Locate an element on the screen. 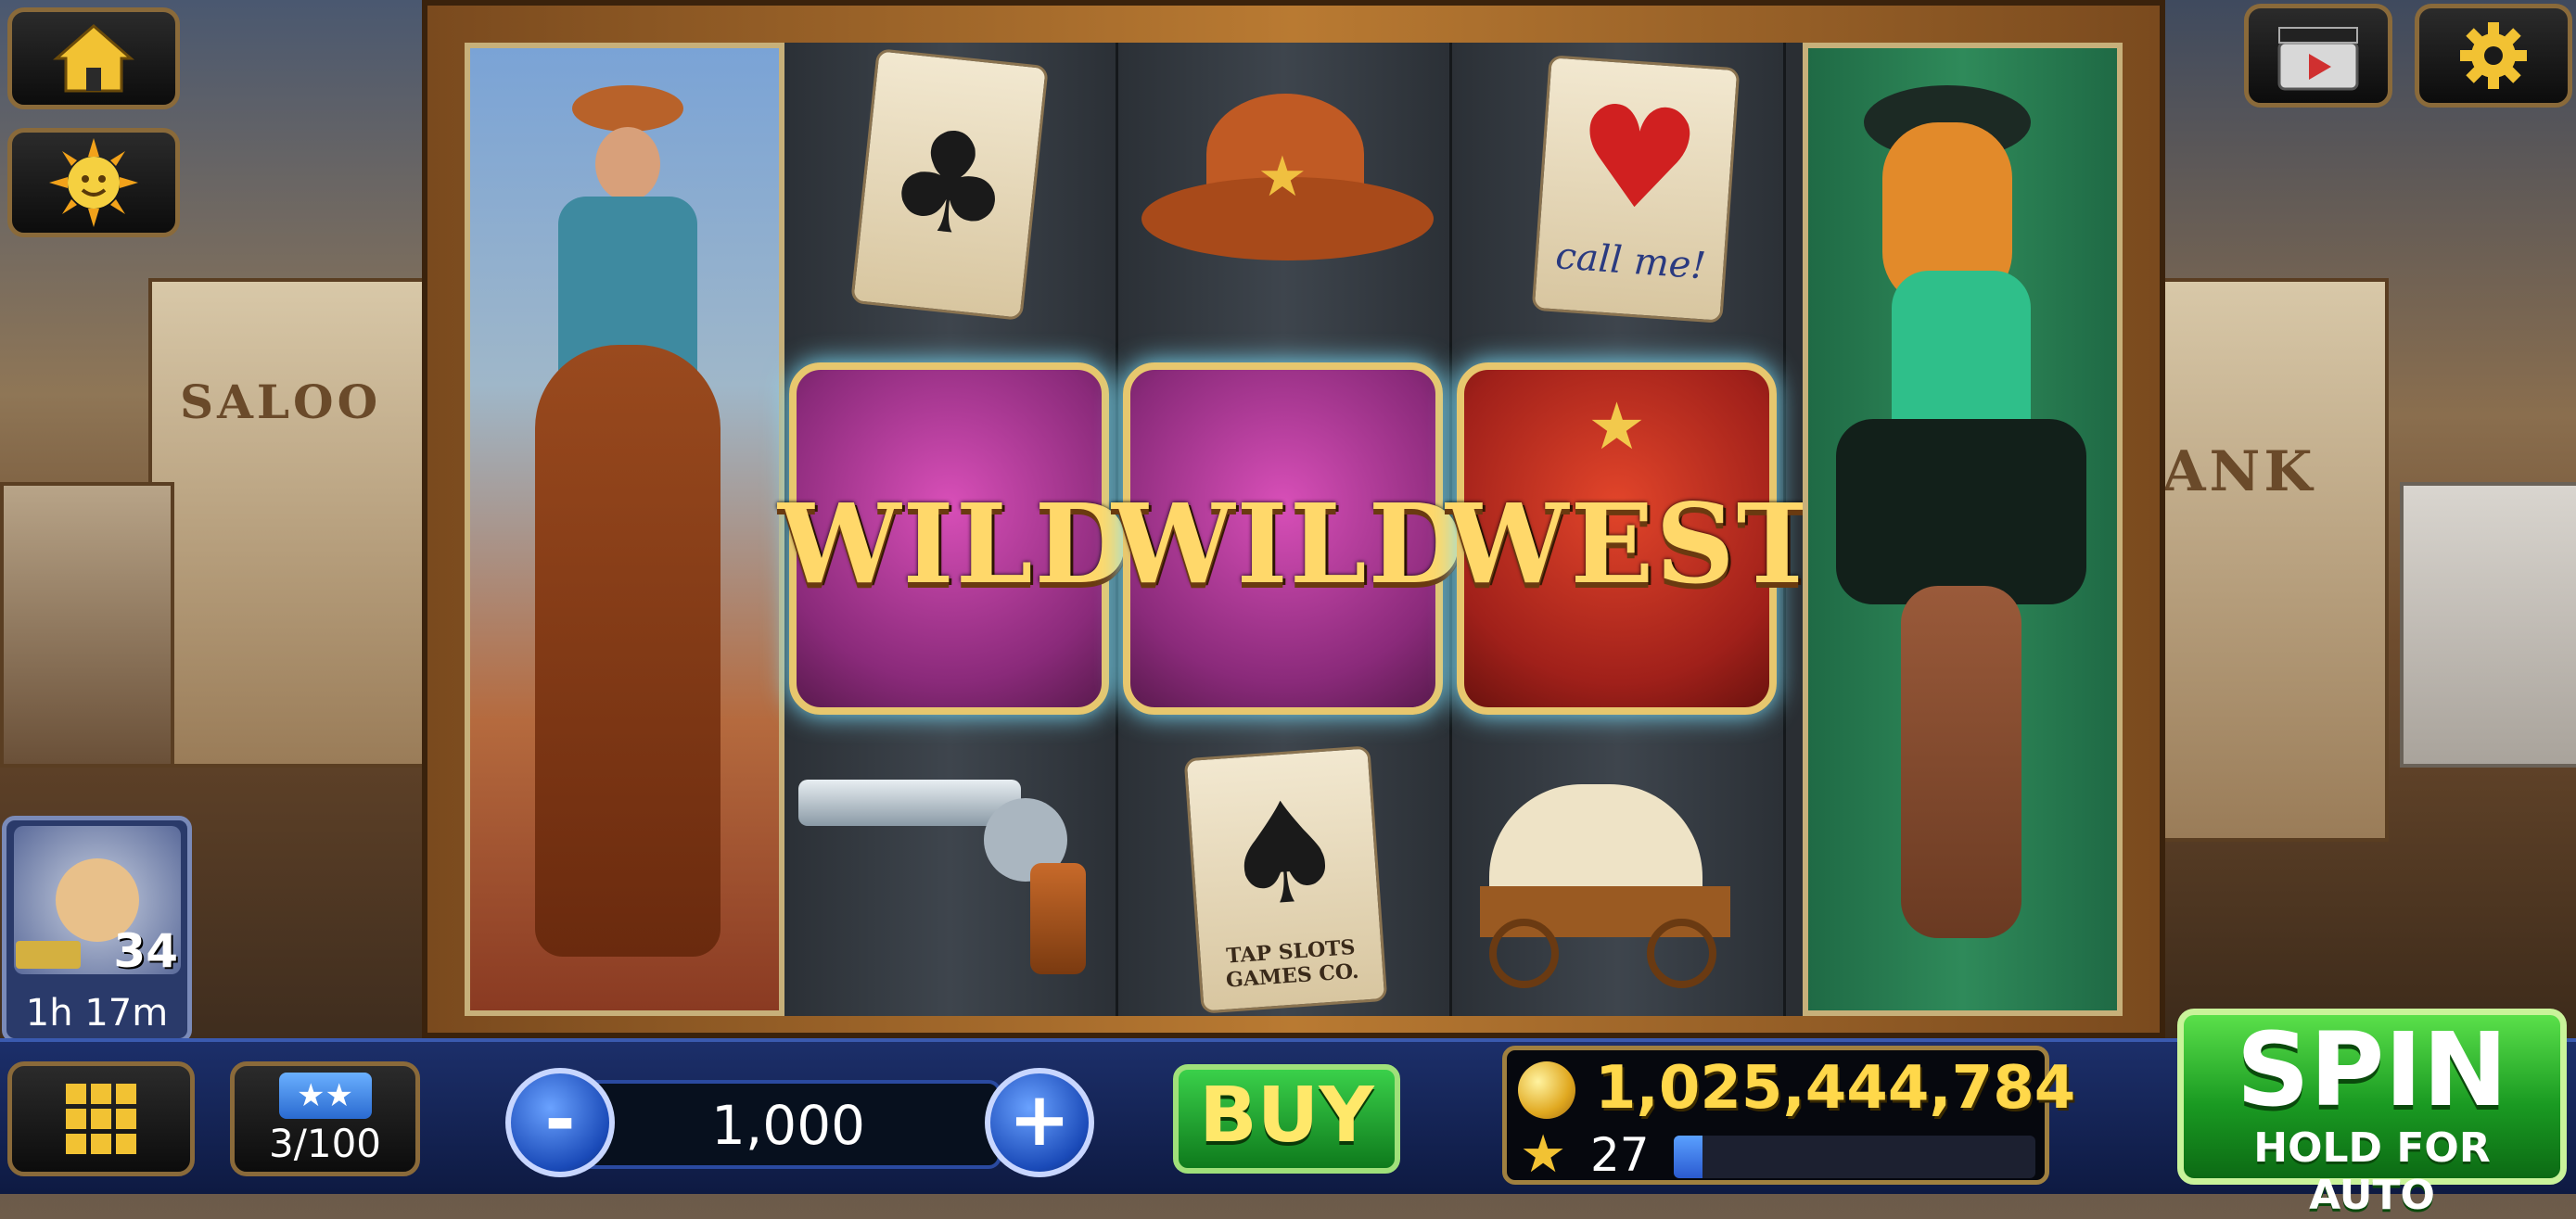 This screenshot has width=2576, height=1219. spin-button: SPIN HOLD FOR AUTO is located at coordinates (2372, 1114).